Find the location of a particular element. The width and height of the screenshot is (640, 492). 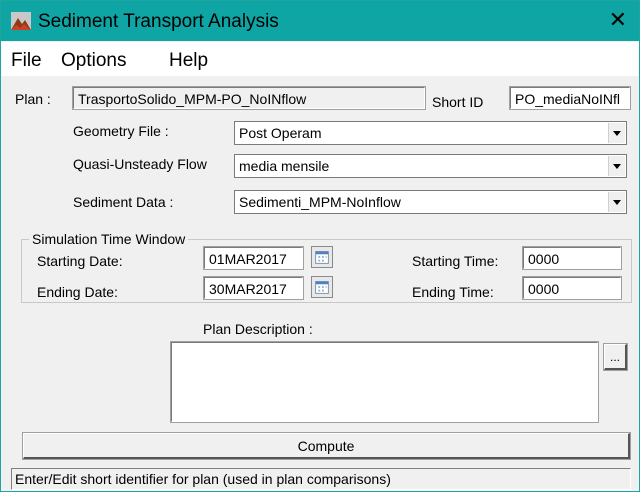

menu-file: File is located at coordinates (26, 61).